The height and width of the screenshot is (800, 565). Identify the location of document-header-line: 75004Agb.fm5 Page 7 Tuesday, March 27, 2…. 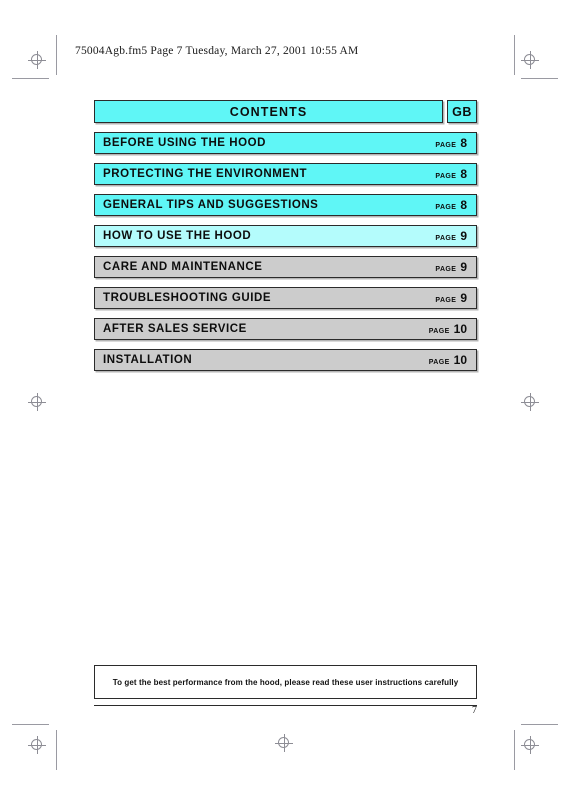
(217, 51).